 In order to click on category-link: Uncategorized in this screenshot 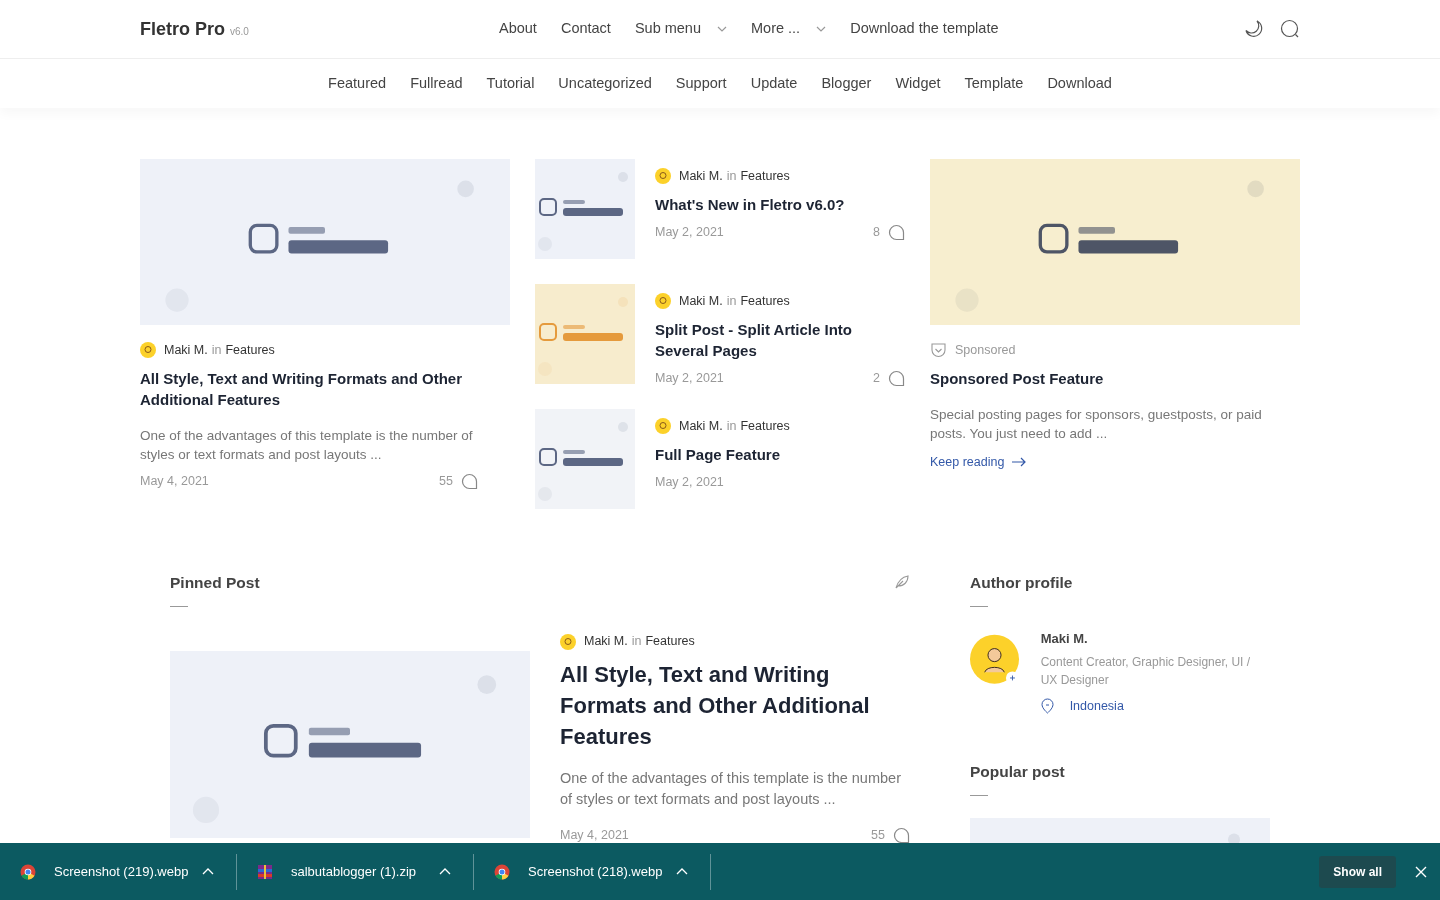, I will do `click(605, 83)`.